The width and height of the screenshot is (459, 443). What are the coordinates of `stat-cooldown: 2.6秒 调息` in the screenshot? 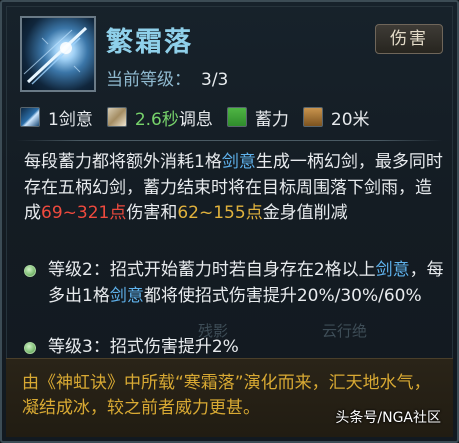 It's located at (159, 117).